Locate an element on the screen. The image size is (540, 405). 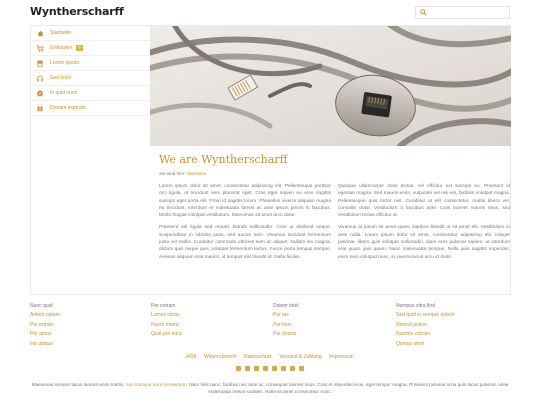
footer-link: Nonedi polem is located at coordinates (451, 326).